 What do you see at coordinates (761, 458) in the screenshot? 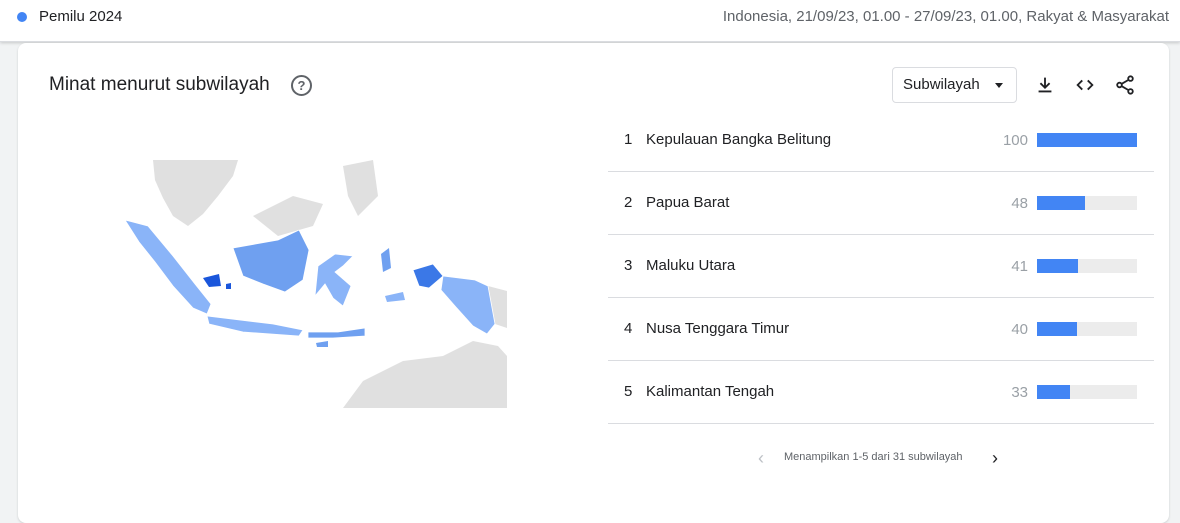
I see `chevron-left-icon: ‹` at bounding box center [761, 458].